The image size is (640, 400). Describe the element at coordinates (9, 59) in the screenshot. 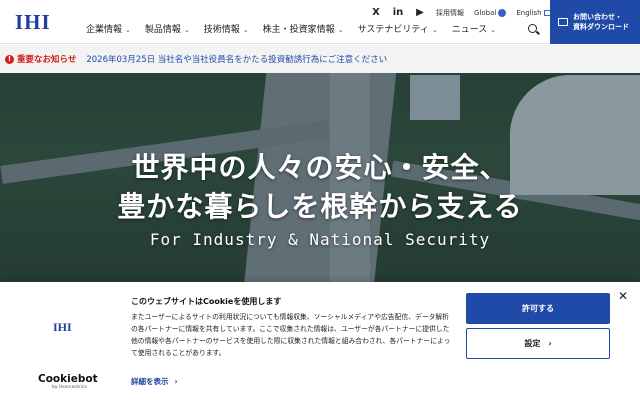

I see `alert-icon: !` at that location.